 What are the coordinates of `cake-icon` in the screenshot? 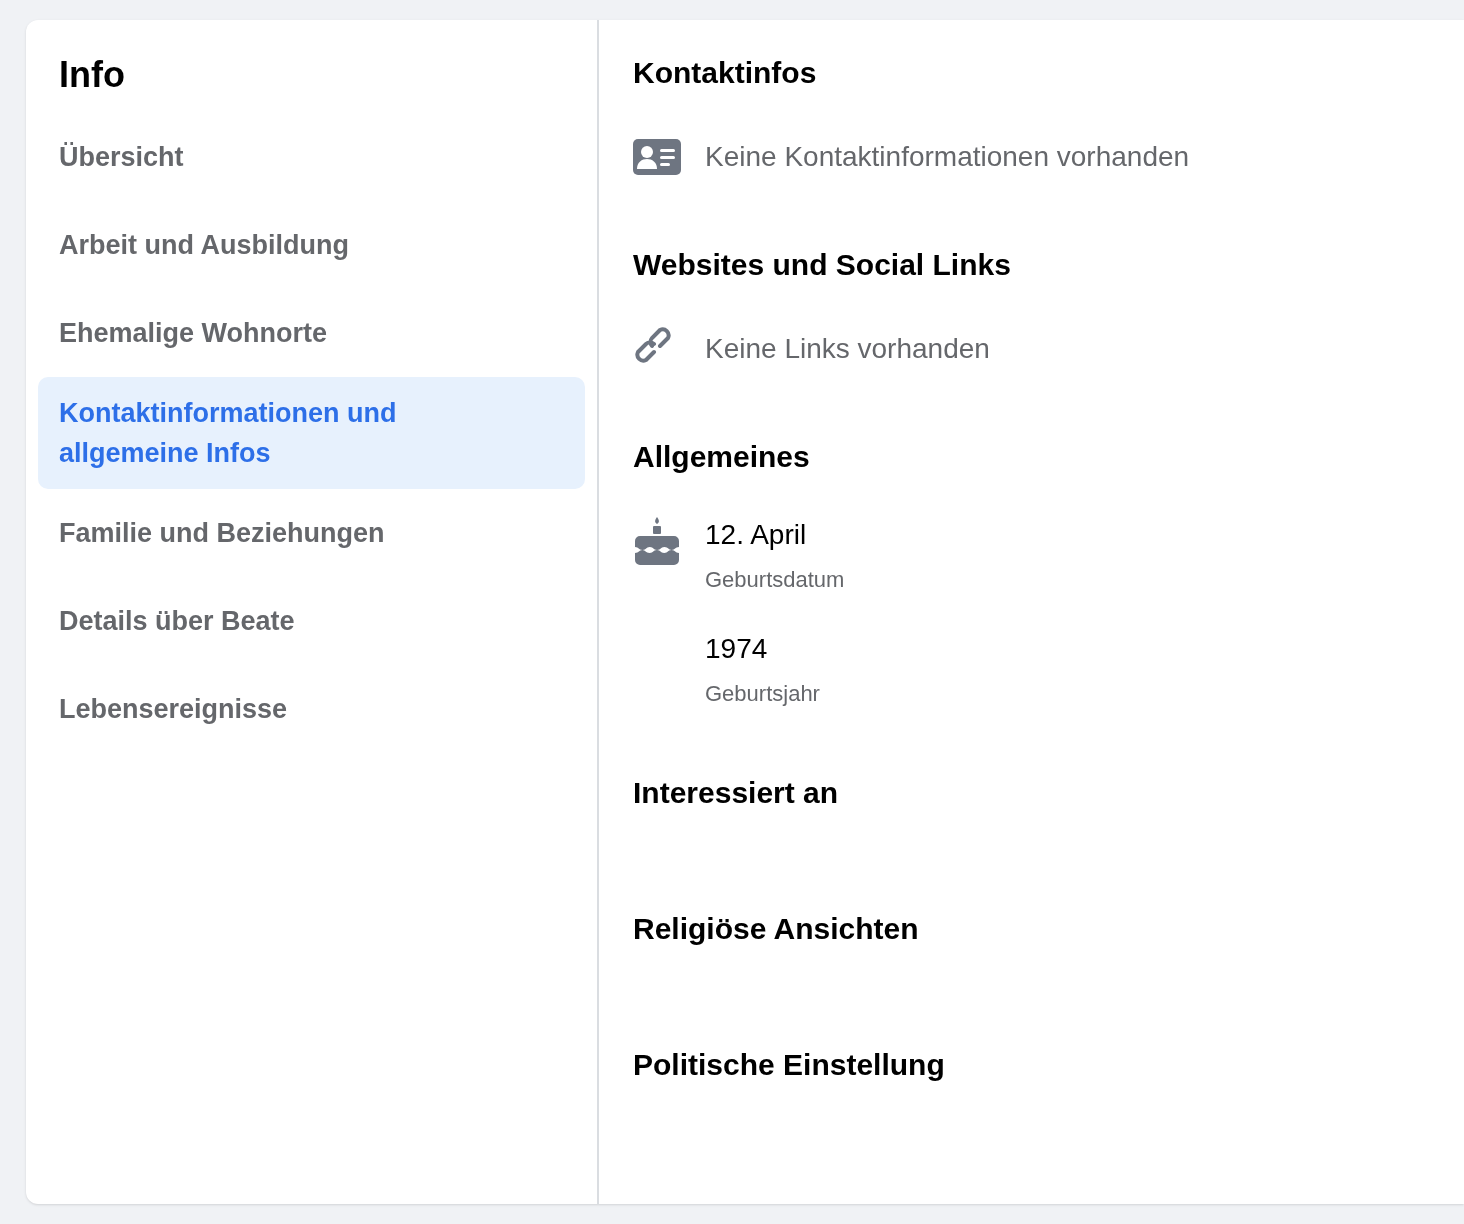 It's located at (657, 541).